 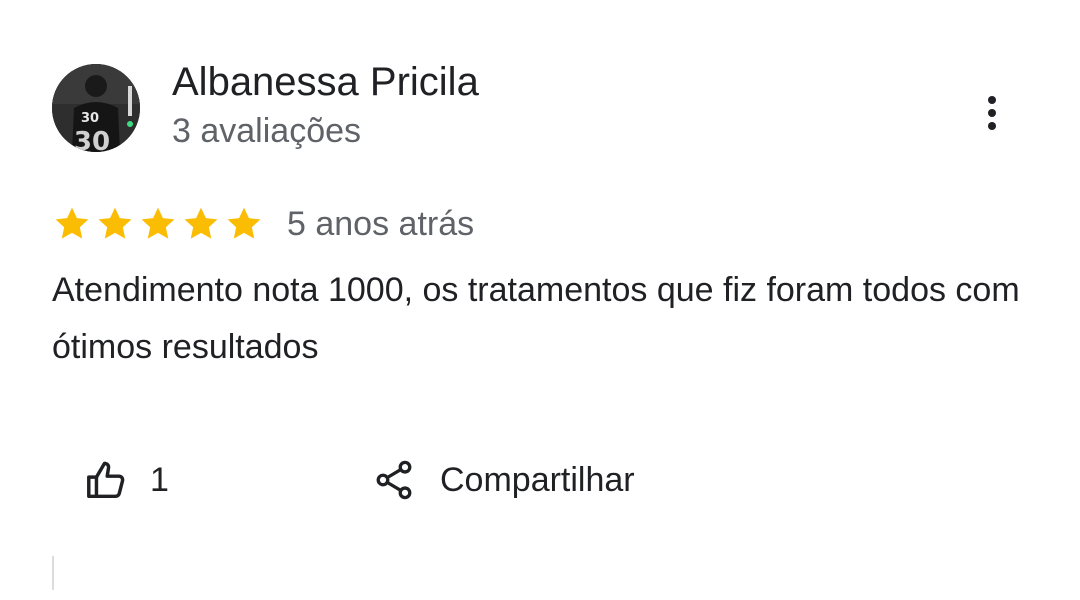 What do you see at coordinates (92, 139) in the screenshot?
I see `avatar-jersey-number-large: 30` at bounding box center [92, 139].